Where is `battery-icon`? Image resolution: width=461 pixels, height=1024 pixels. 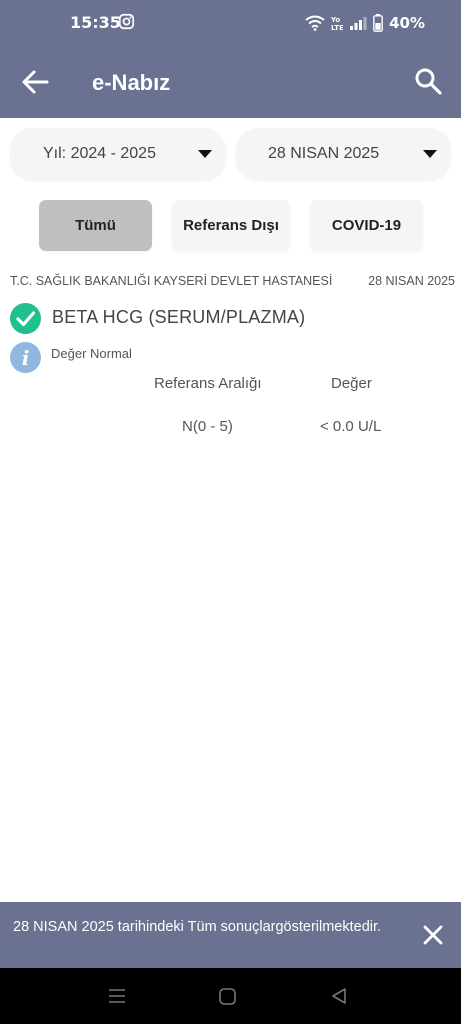 battery-icon is located at coordinates (378, 23).